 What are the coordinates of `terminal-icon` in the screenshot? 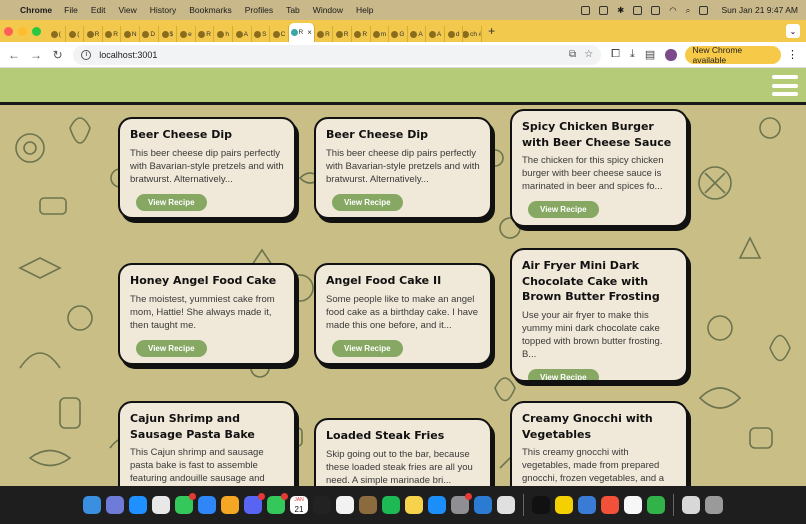 It's located at (322, 505).